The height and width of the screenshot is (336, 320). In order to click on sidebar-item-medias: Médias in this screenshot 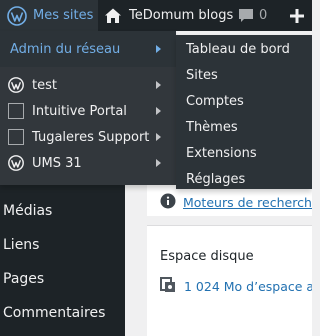, I will do `click(62, 211)`.